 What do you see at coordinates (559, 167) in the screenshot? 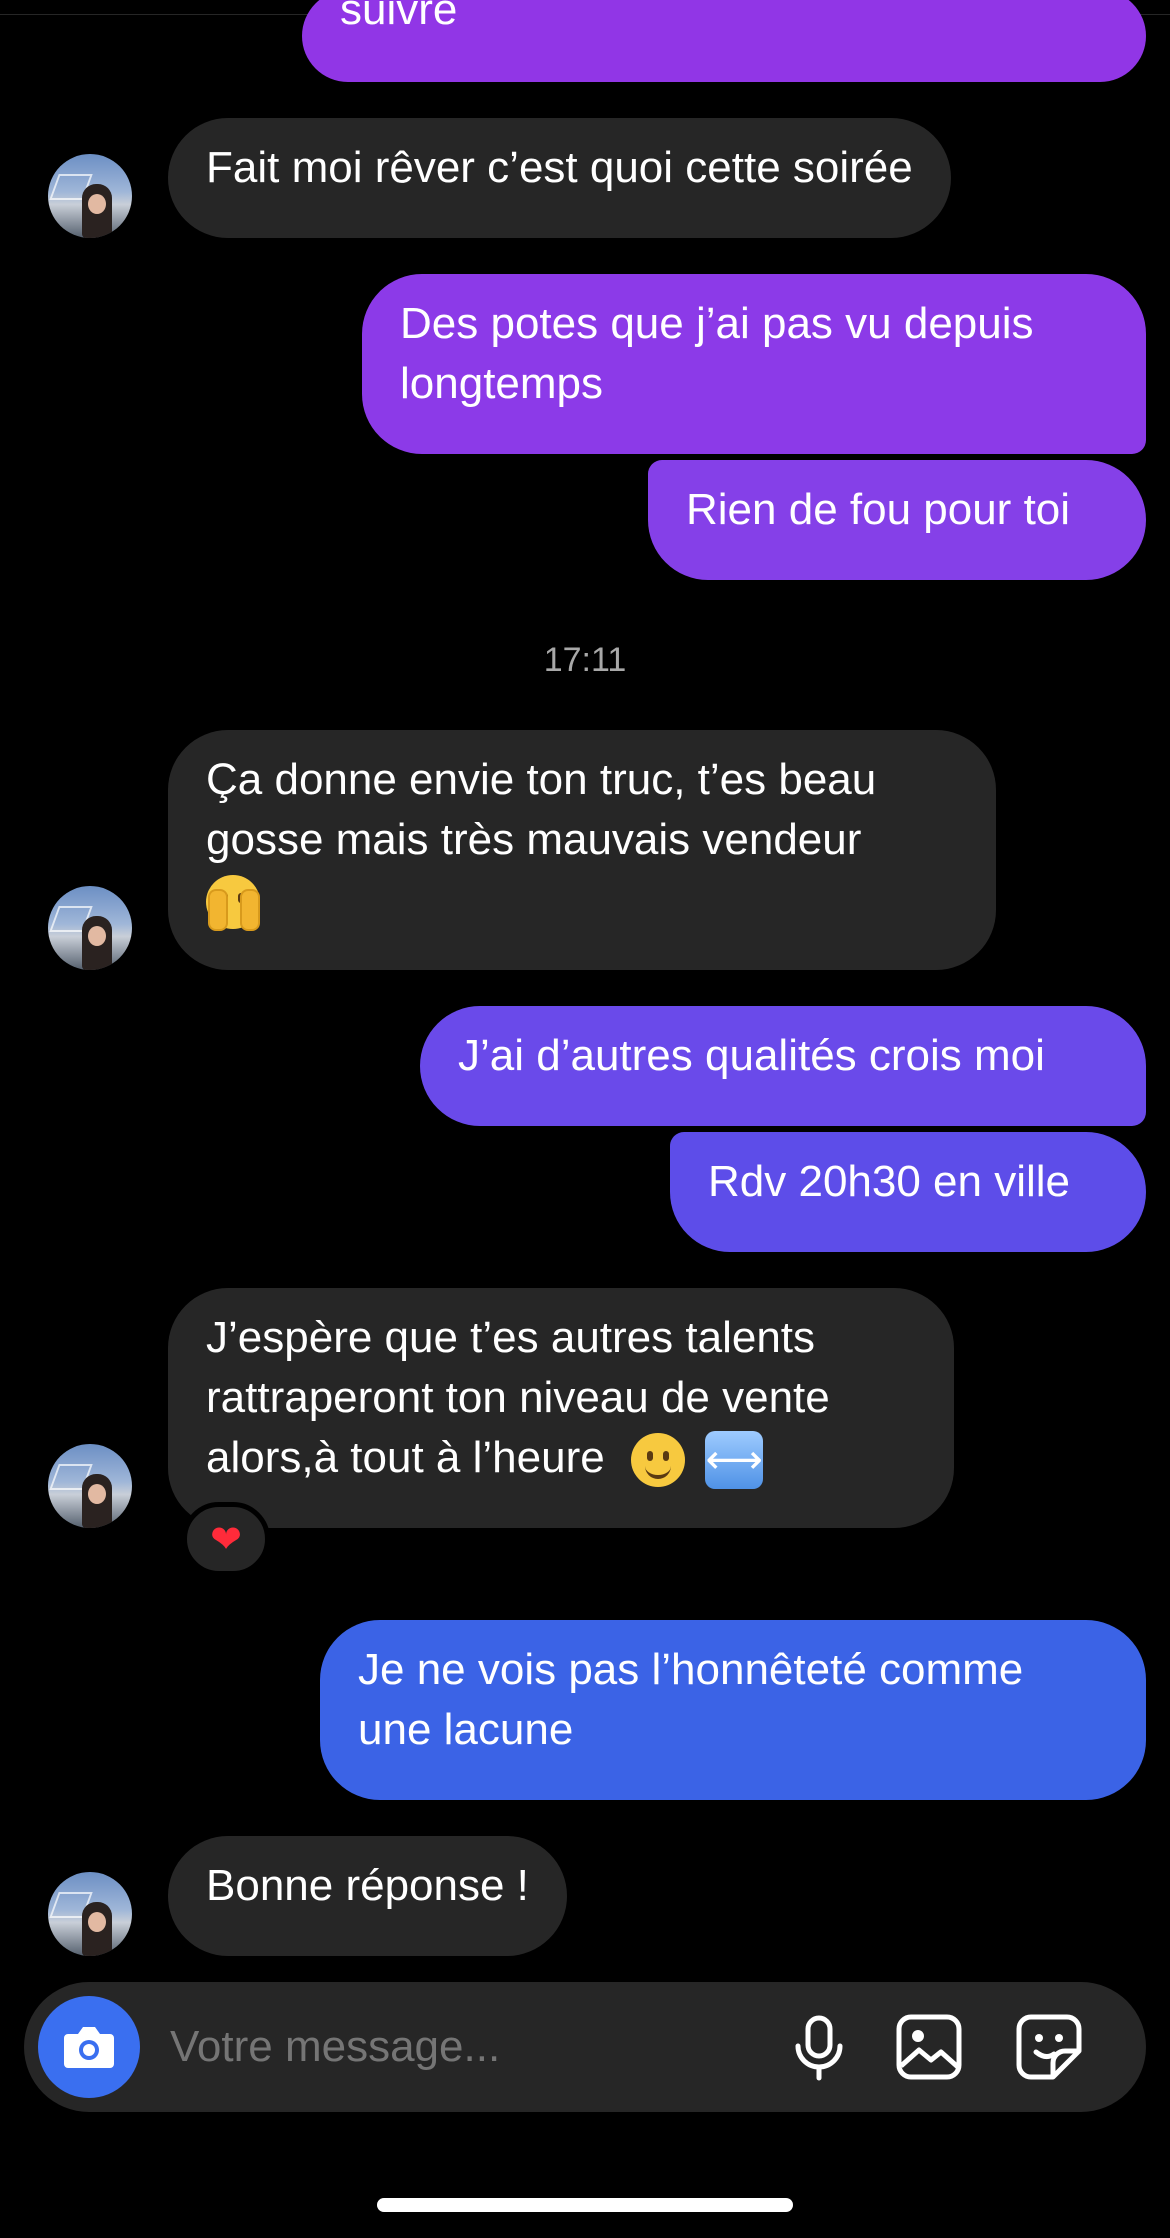
I see `message-text: Fait moi rêver c’est quoi cette soirée` at bounding box center [559, 167].